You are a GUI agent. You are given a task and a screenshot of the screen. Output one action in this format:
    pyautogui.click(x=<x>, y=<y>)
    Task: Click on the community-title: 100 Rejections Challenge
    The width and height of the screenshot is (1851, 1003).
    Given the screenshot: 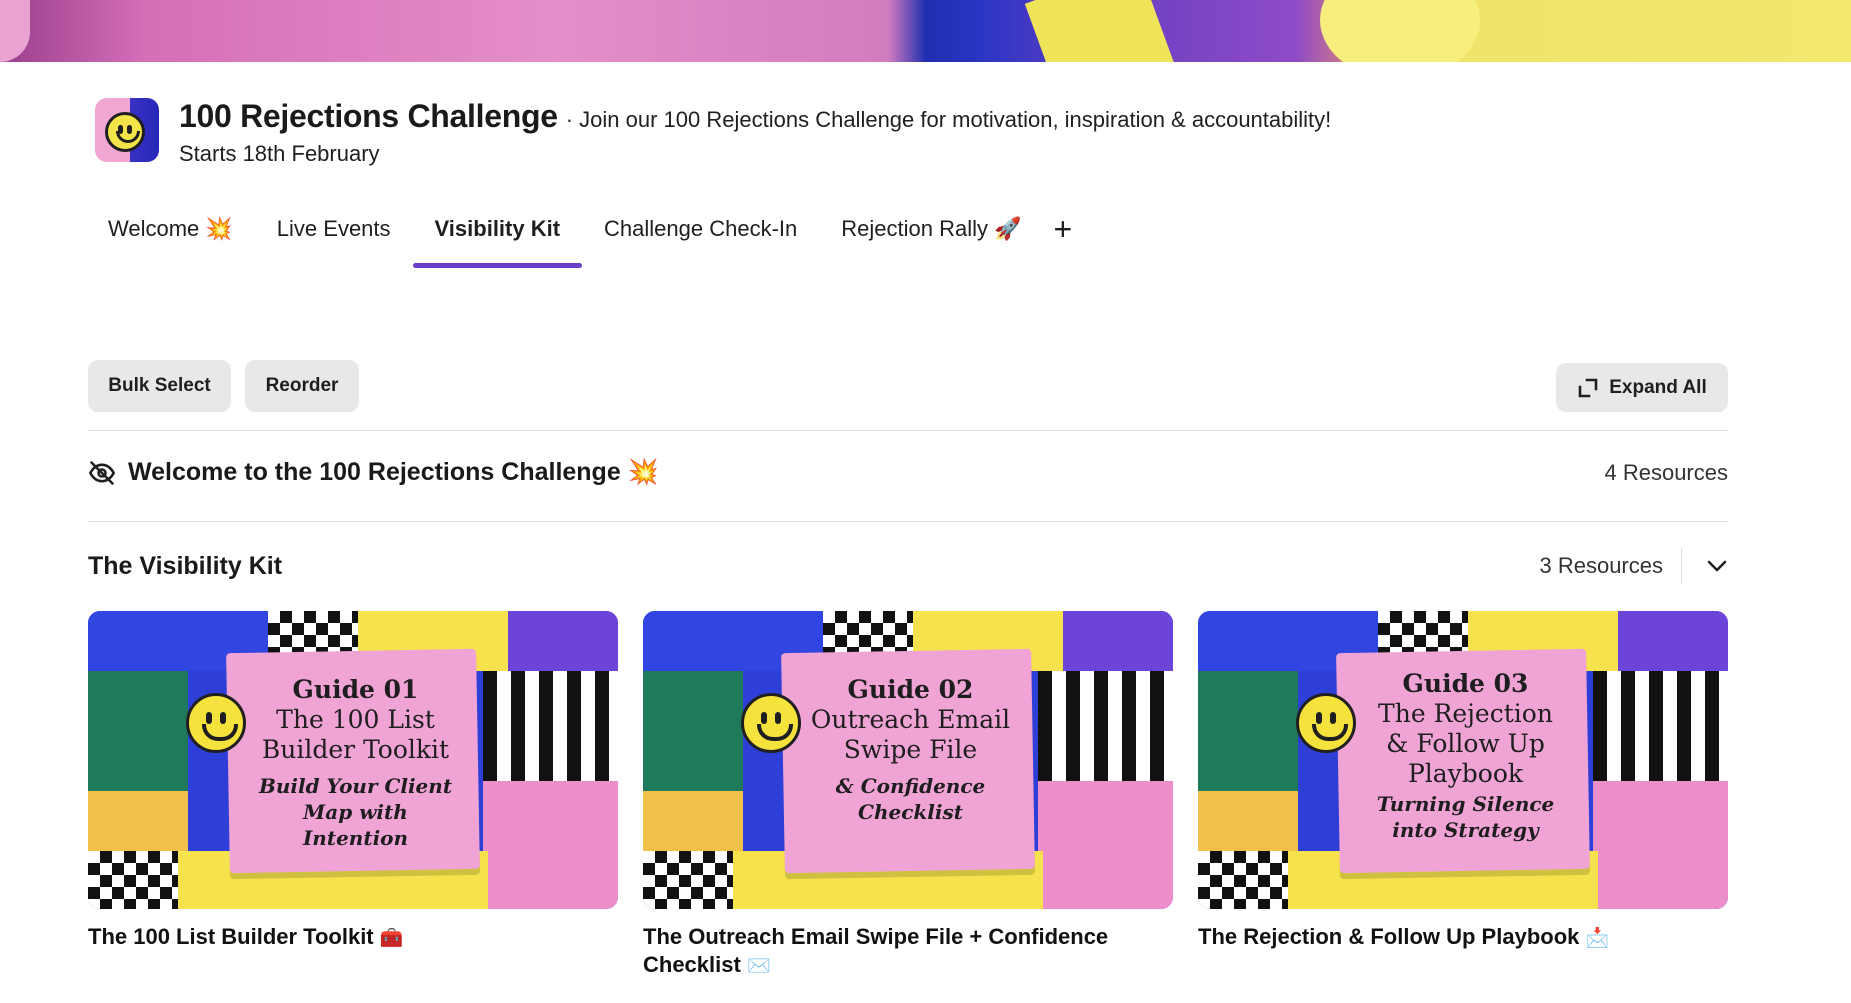 What is the action you would take?
    pyautogui.click(x=368, y=116)
    